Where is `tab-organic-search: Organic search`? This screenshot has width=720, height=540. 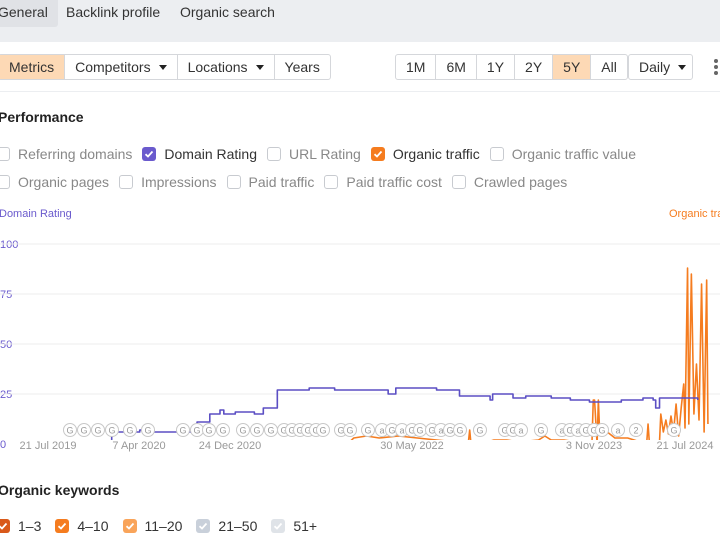 tab-organic-search: Organic search is located at coordinates (227, 13).